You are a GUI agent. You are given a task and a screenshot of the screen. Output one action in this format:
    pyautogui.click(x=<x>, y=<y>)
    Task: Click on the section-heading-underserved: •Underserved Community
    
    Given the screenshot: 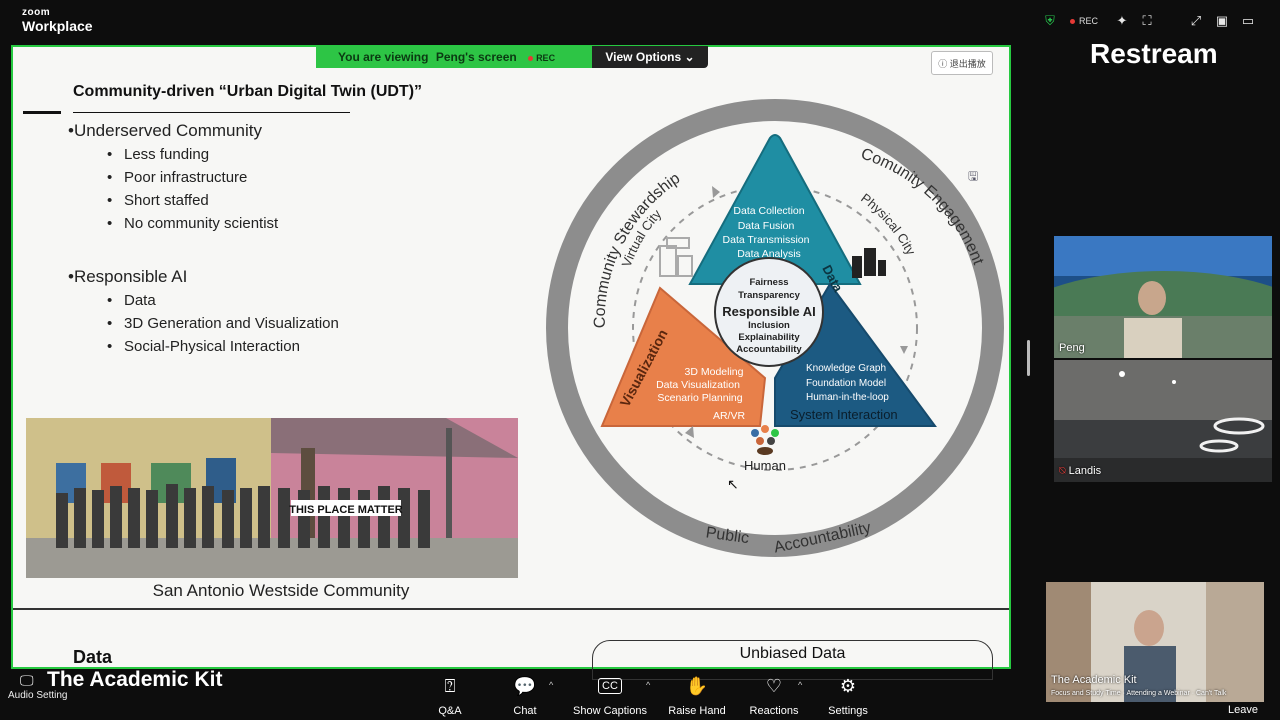 What is the action you would take?
    pyautogui.click(x=165, y=130)
    